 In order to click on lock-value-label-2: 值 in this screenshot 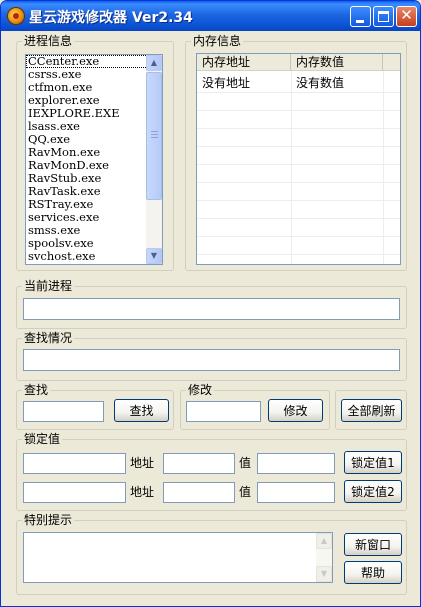, I will do `click(245, 492)`.